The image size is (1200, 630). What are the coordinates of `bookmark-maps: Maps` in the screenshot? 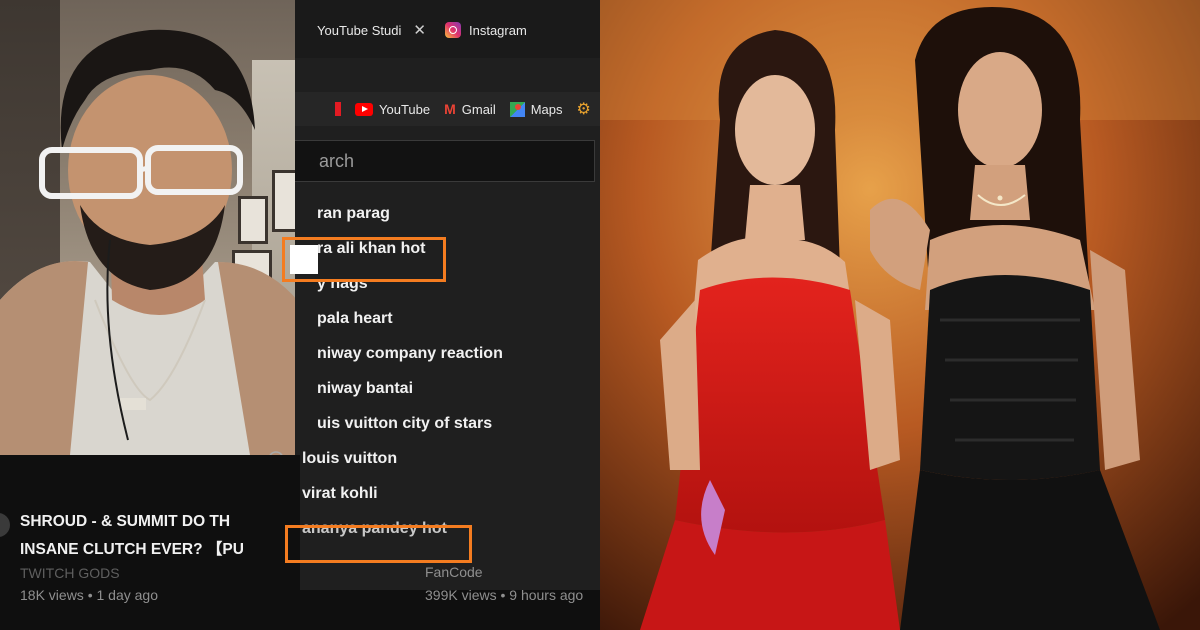 It's located at (536, 109).